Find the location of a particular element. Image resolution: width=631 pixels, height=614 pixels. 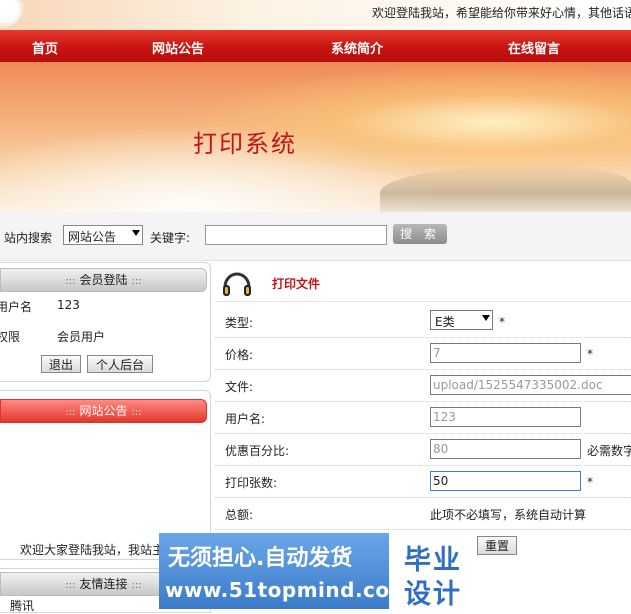

nav-item-notices: 网站公告 is located at coordinates (178, 47).